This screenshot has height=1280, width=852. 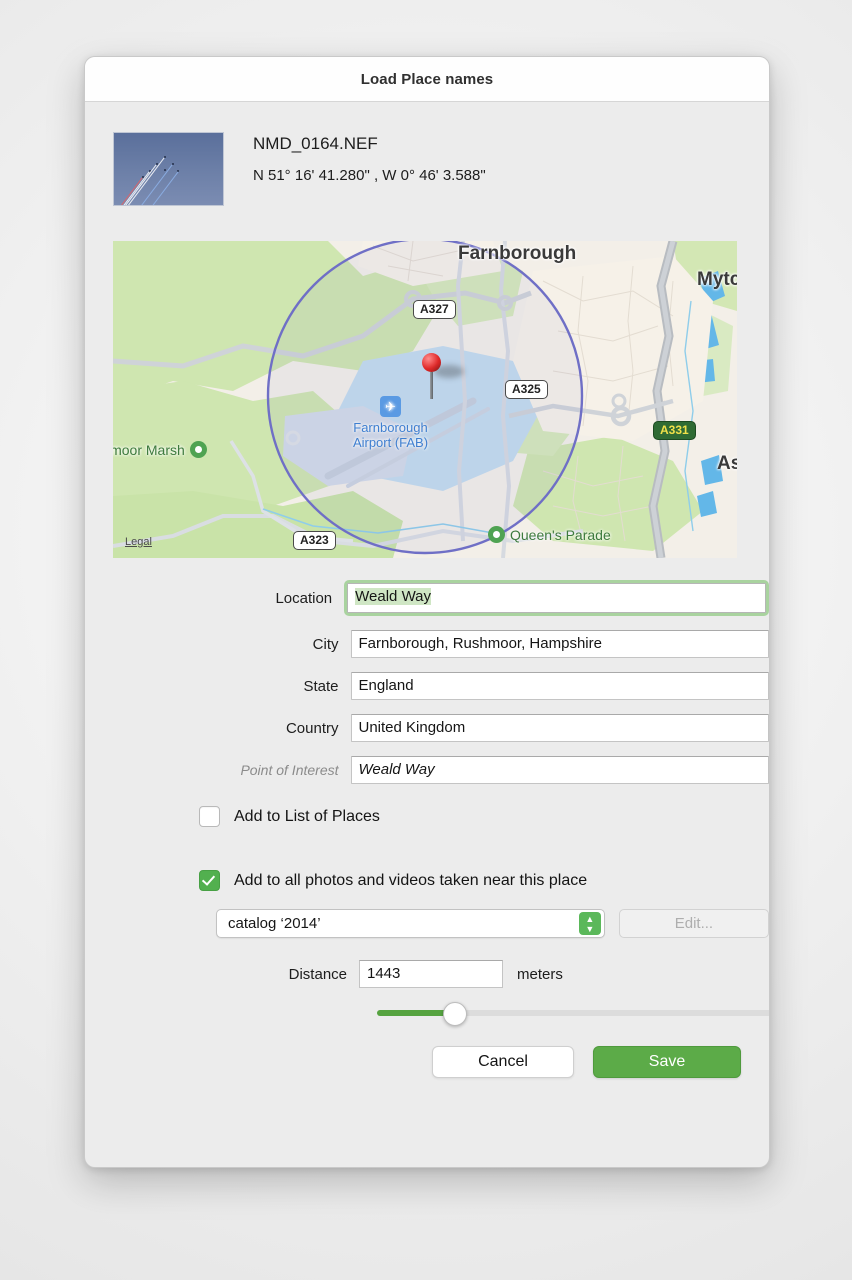 I want to click on road-shield-a325: A325, so click(x=526, y=389).